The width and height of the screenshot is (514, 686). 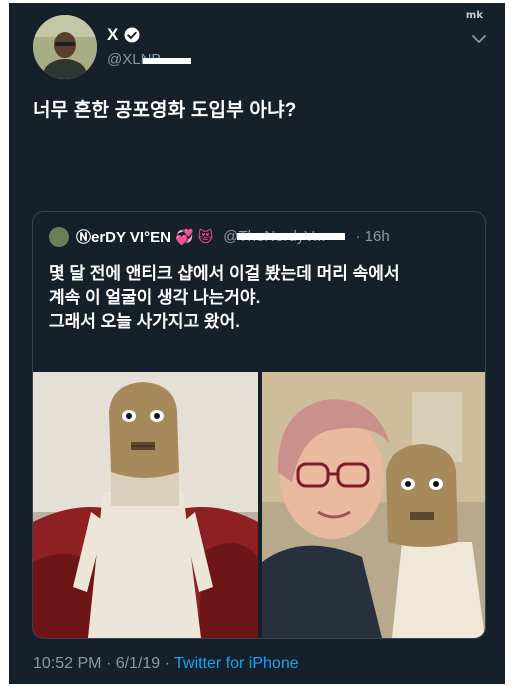 What do you see at coordinates (219, 236) in the screenshot?
I see `quoted-header: ⓃerDY VI°EN 💞 😻 @TheNerdyV... · 16h` at bounding box center [219, 236].